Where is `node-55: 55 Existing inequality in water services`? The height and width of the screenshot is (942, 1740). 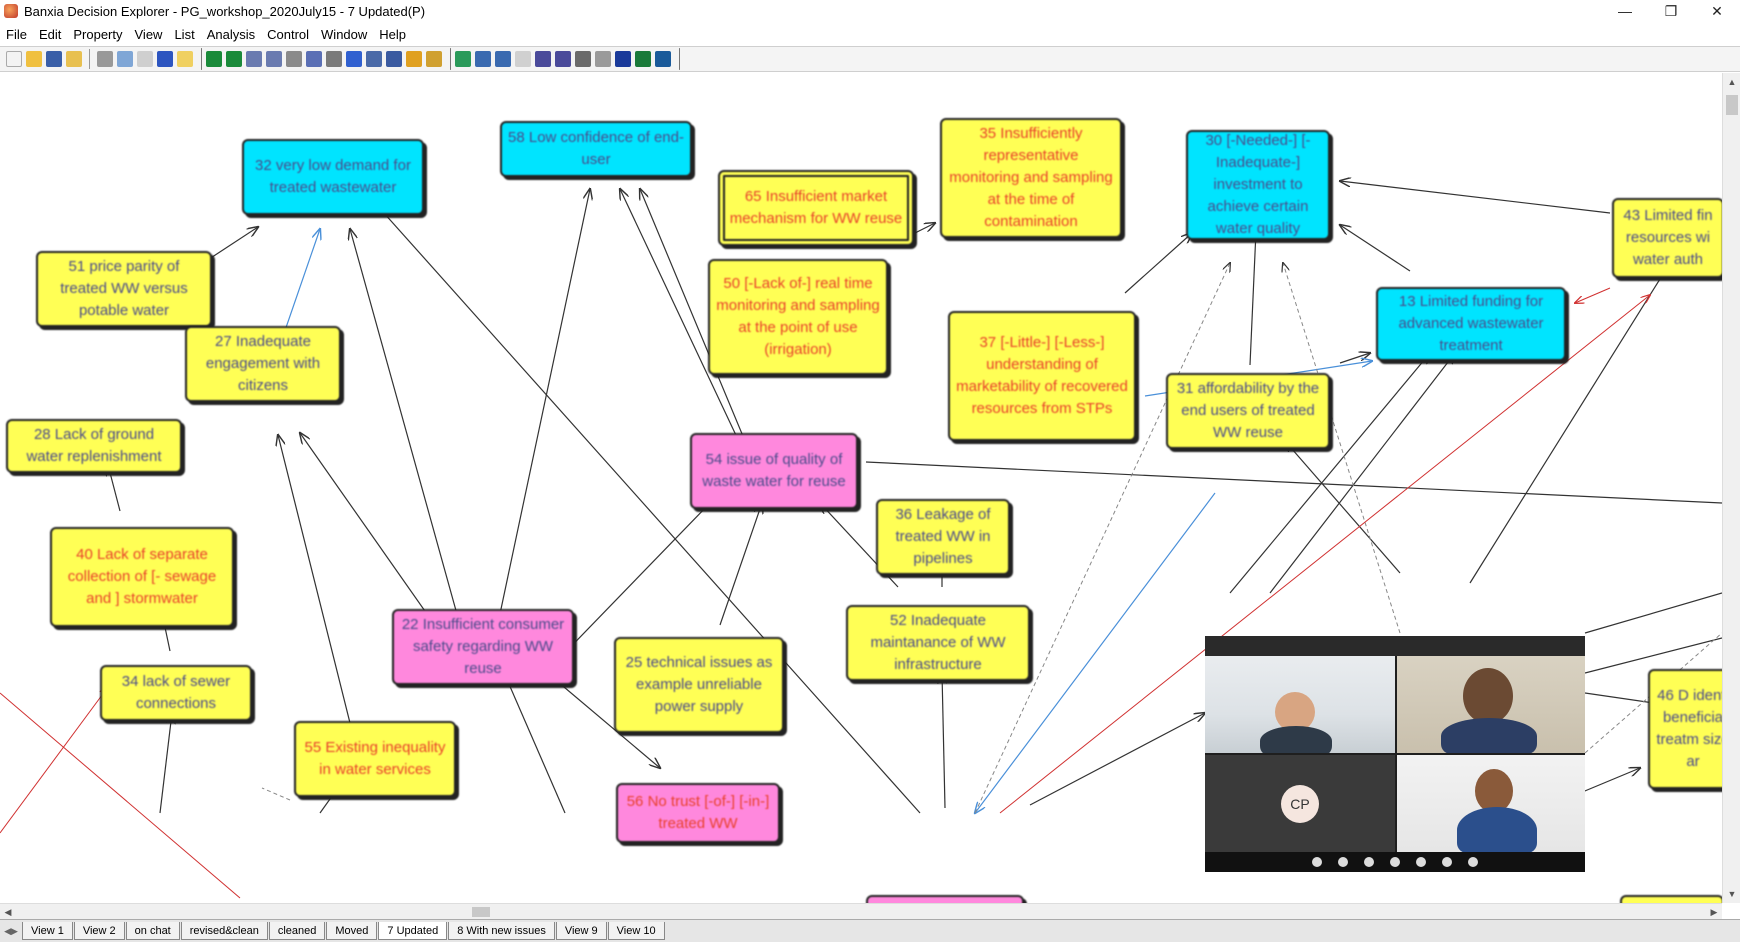
node-55: 55 Existing inequality in water services is located at coordinates (375, 759).